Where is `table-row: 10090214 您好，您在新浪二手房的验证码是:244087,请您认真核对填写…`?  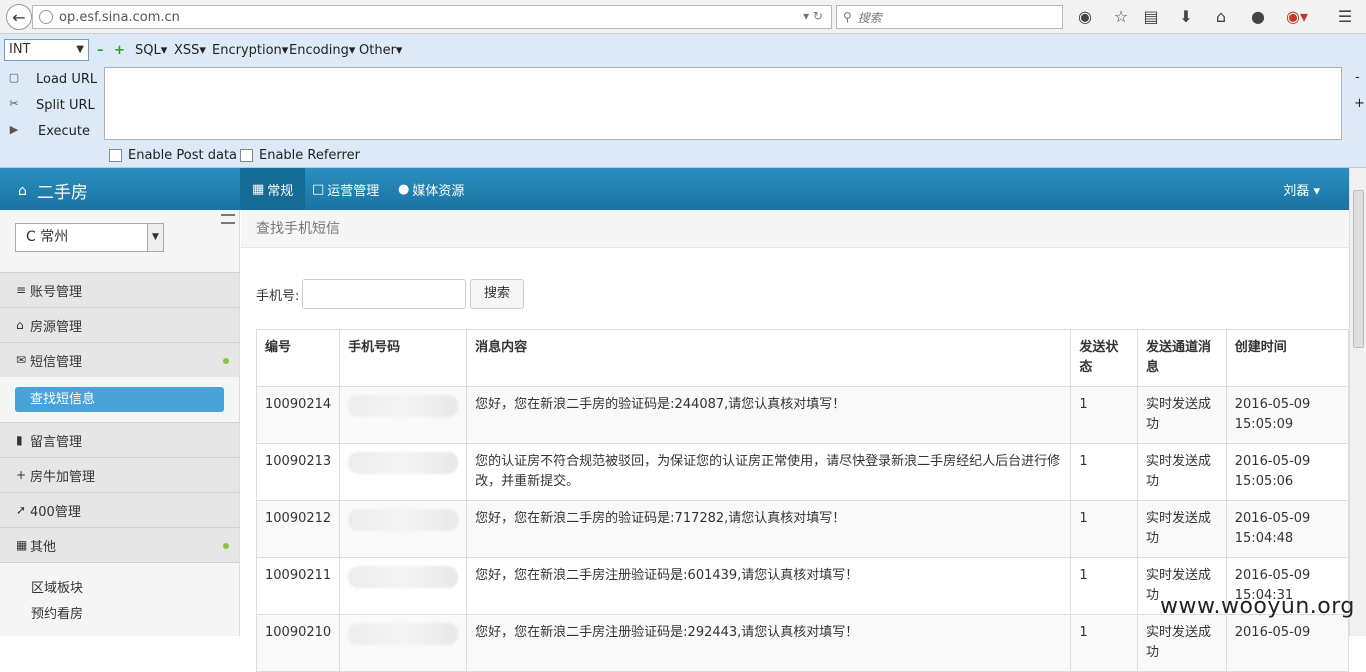 table-row: 10090214 您好，您在新浪二手房的验证码是:244087,请您认真核对填写… is located at coordinates (802, 415).